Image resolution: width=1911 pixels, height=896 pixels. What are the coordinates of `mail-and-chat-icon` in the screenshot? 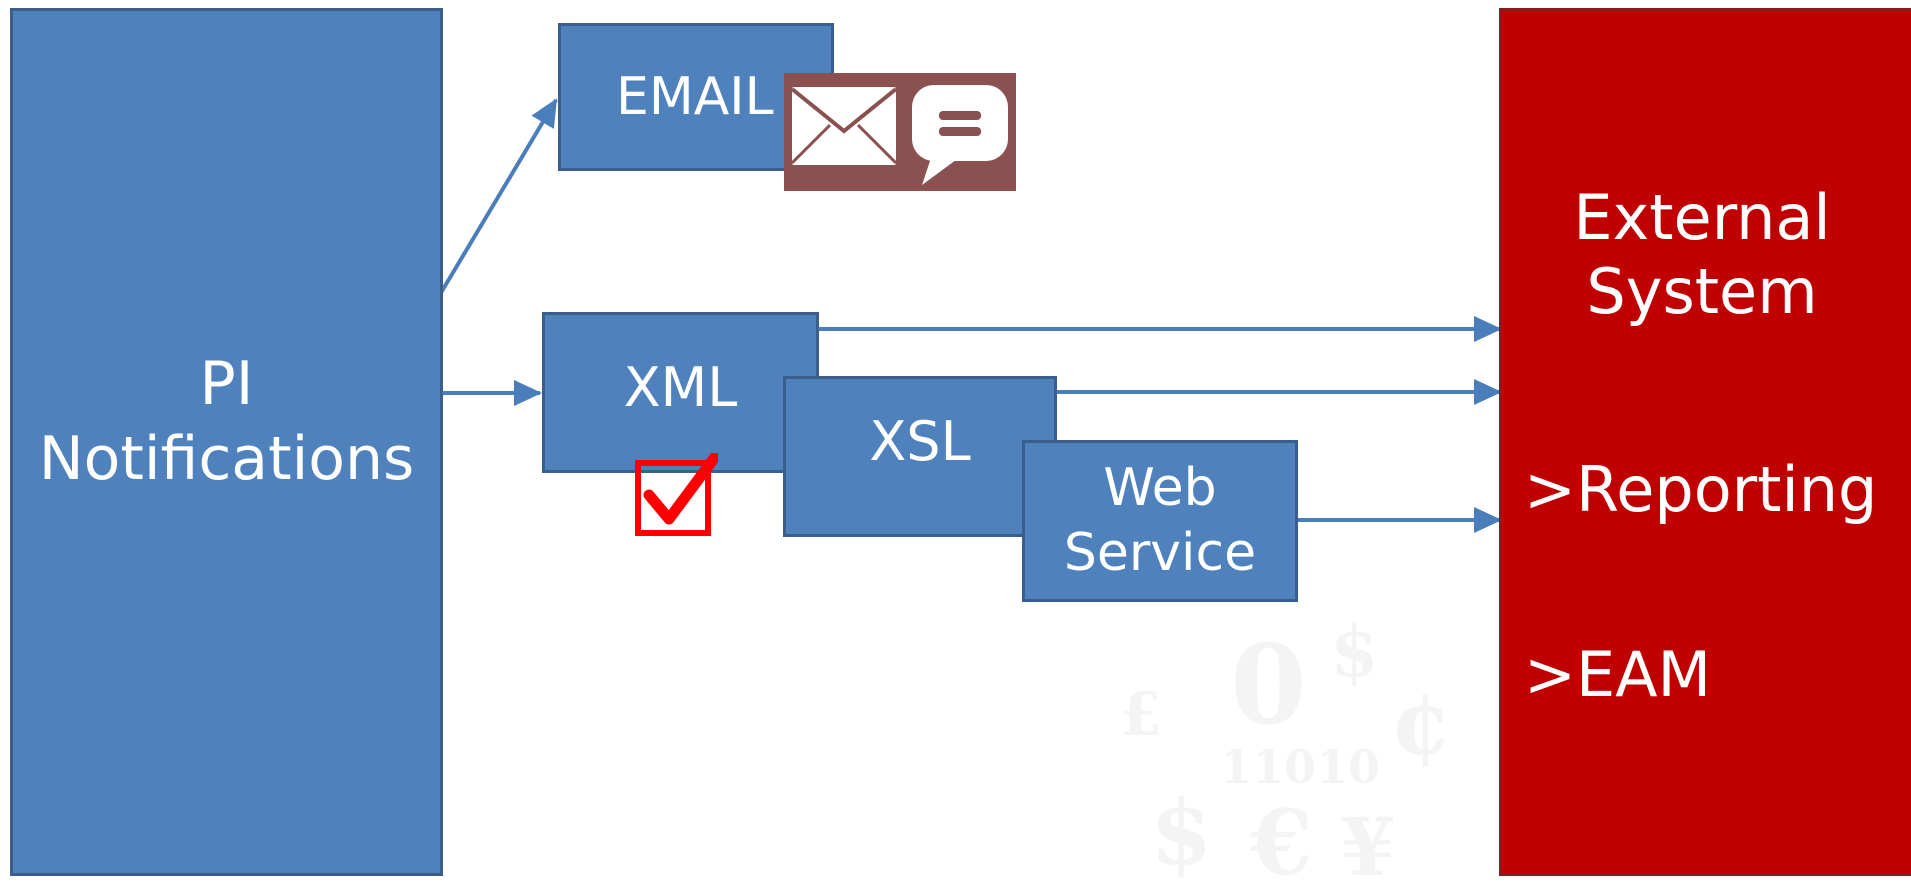 It's located at (900, 132).